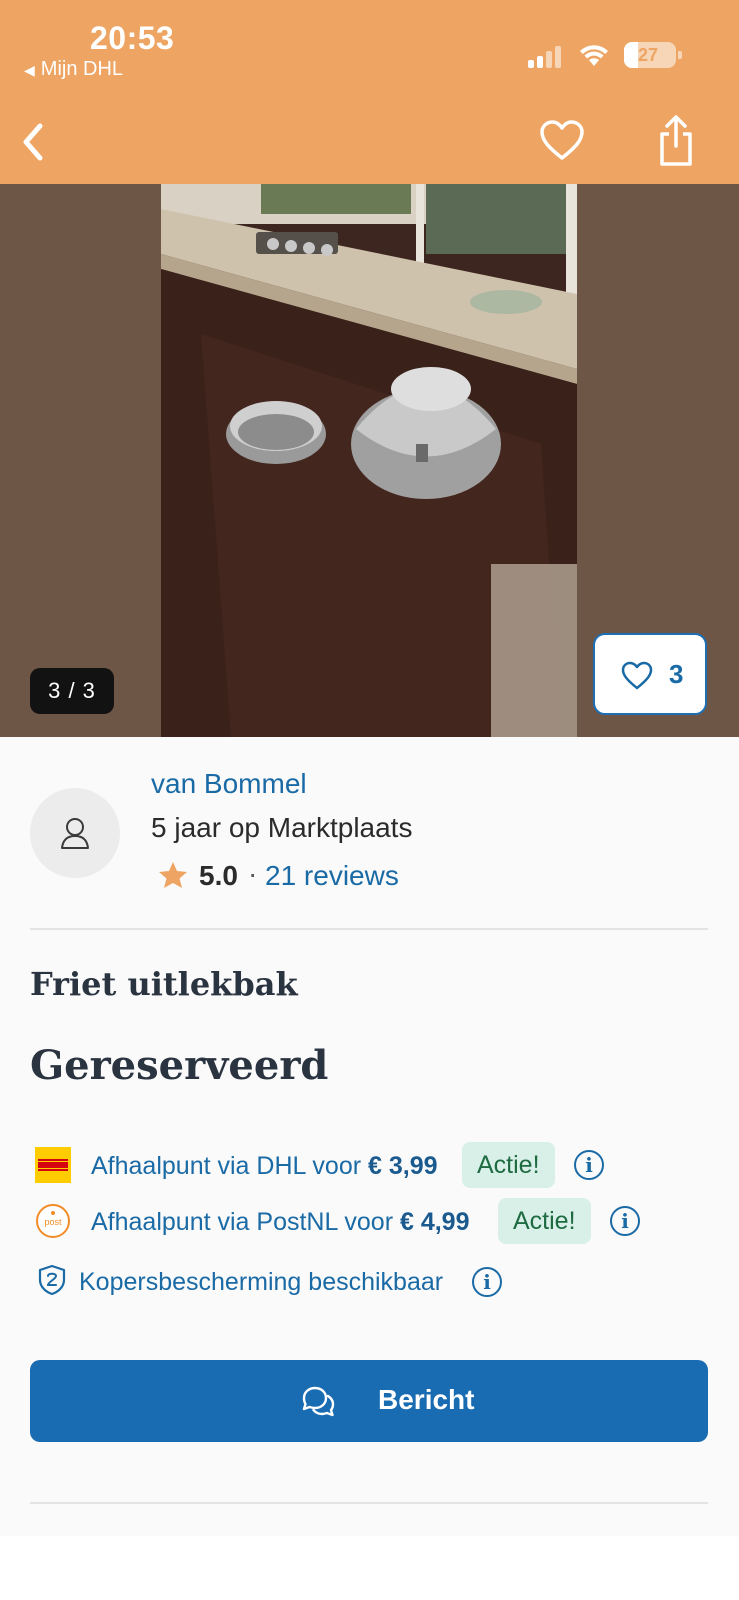  I want to click on shipping-label: Afhaalpunt via PostNL voor, so click(245, 1222).